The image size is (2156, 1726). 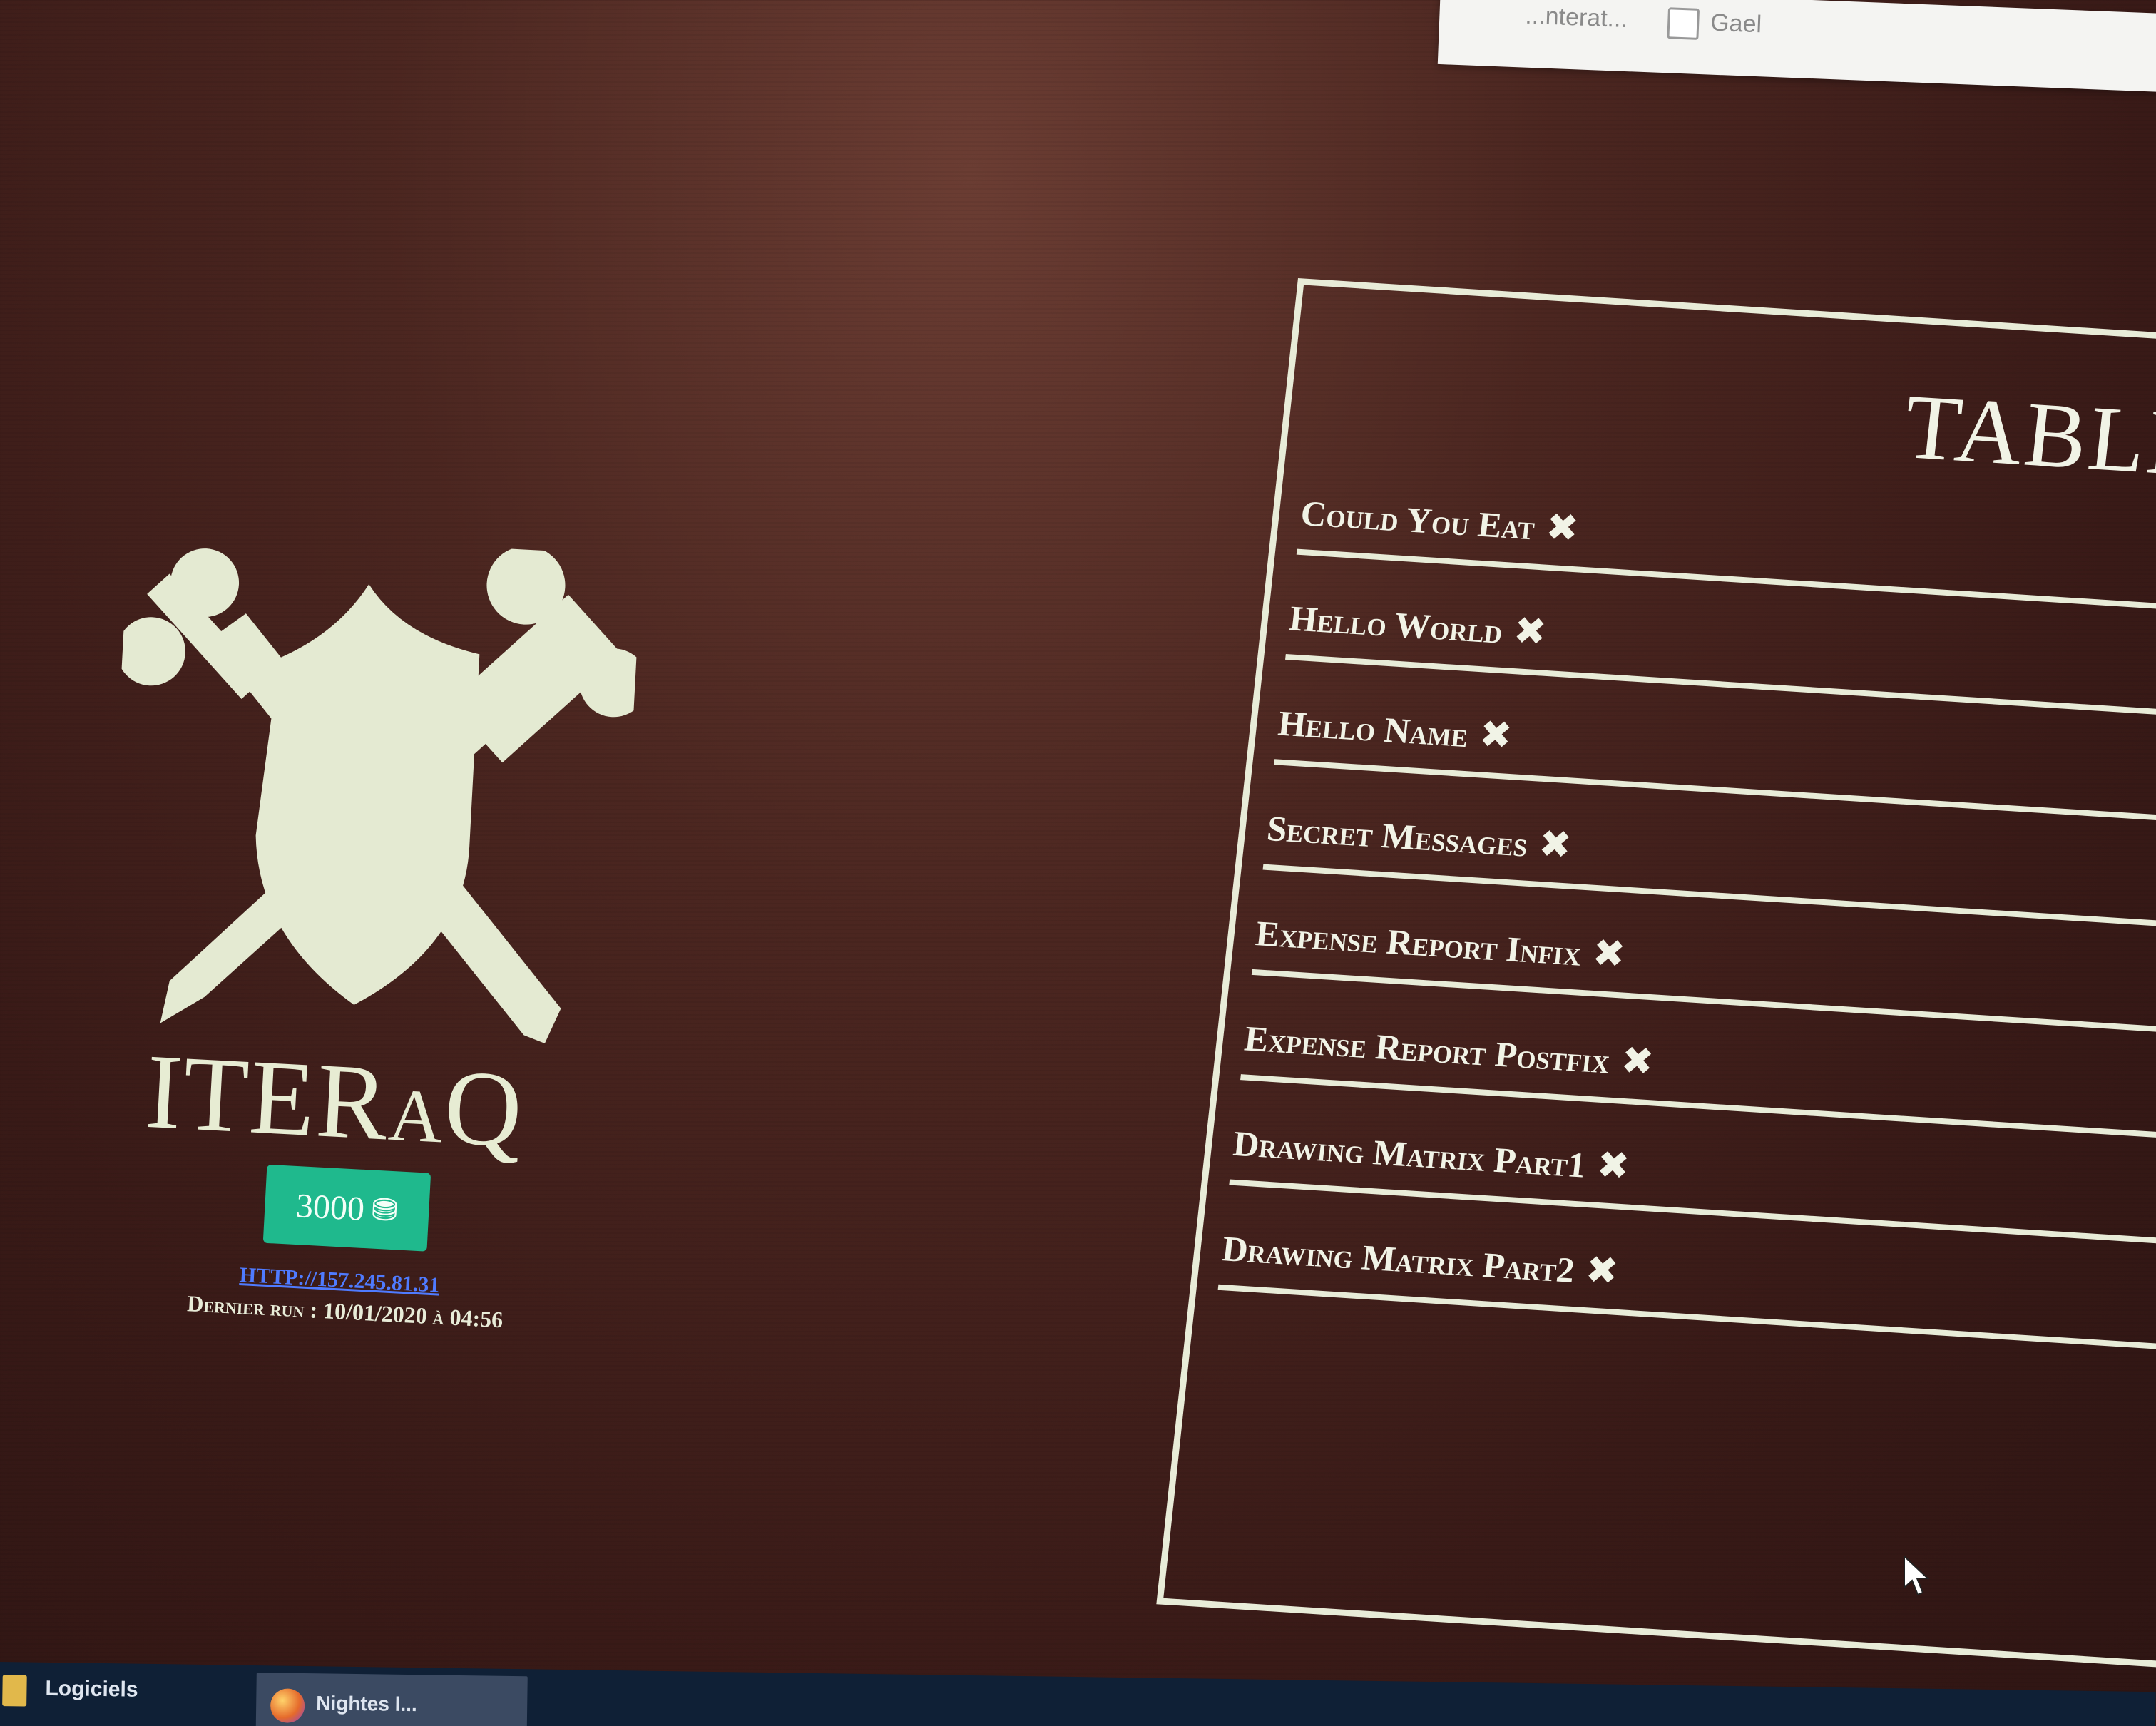 I want to click on task-name: Hello World, so click(x=1396, y=624).